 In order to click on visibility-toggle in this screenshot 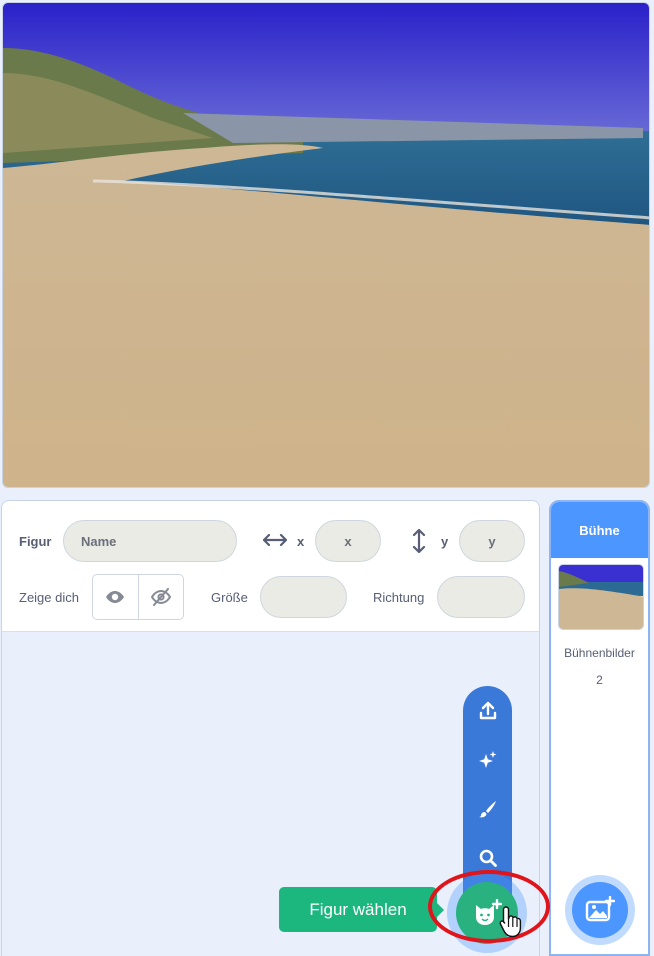, I will do `click(138, 597)`.